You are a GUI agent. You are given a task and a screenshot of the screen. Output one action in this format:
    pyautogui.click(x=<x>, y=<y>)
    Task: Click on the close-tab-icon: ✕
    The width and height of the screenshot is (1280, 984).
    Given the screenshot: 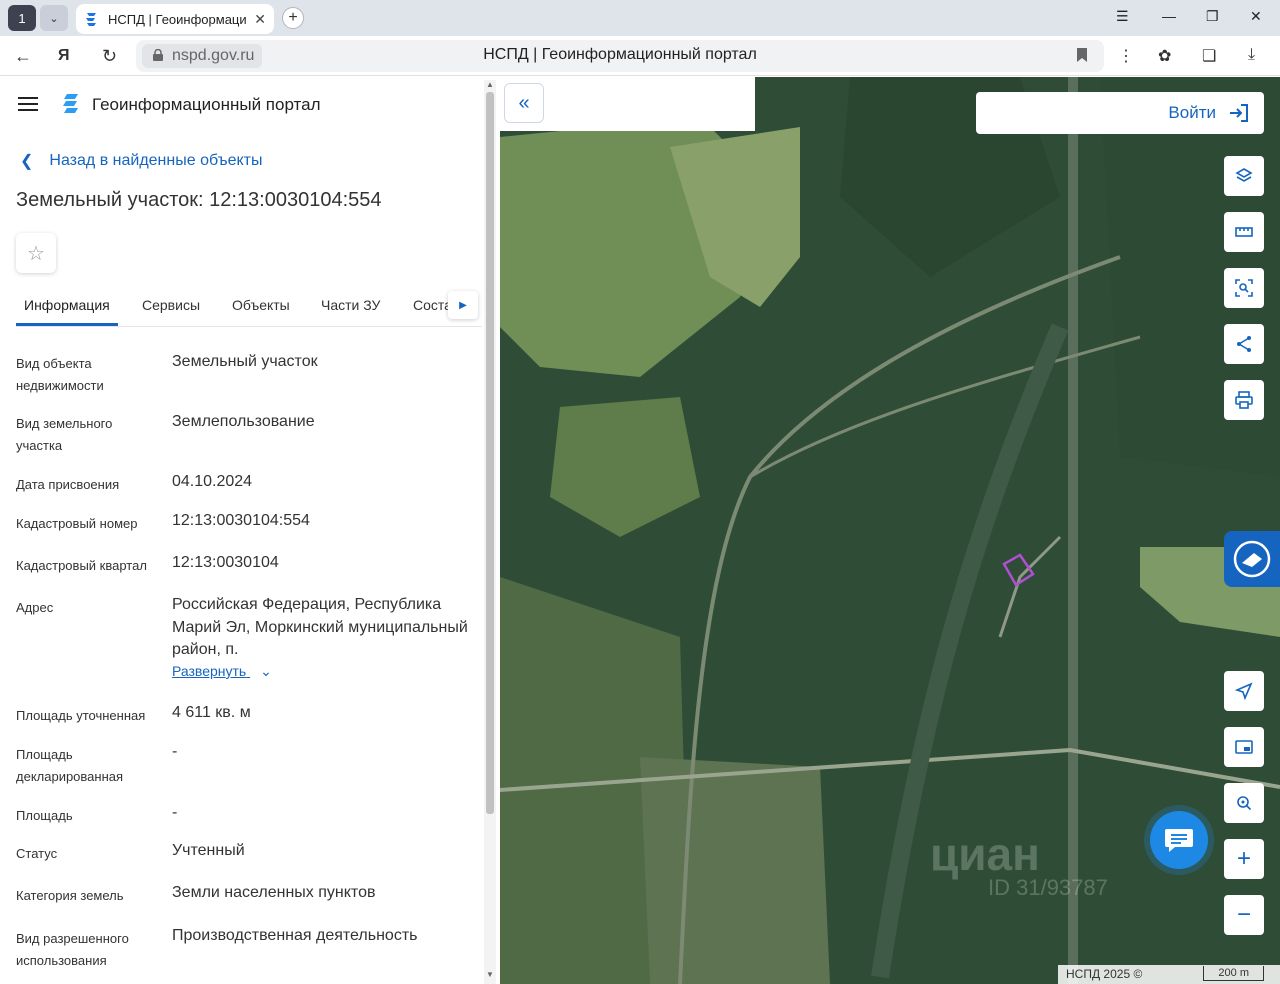 What is the action you would take?
    pyautogui.click(x=260, y=19)
    